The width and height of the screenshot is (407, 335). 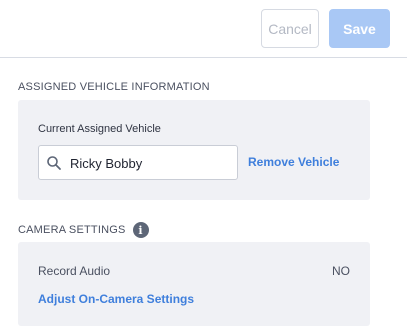 I want to click on remove-vehicle-link: Remove Vehicle, so click(x=293, y=162).